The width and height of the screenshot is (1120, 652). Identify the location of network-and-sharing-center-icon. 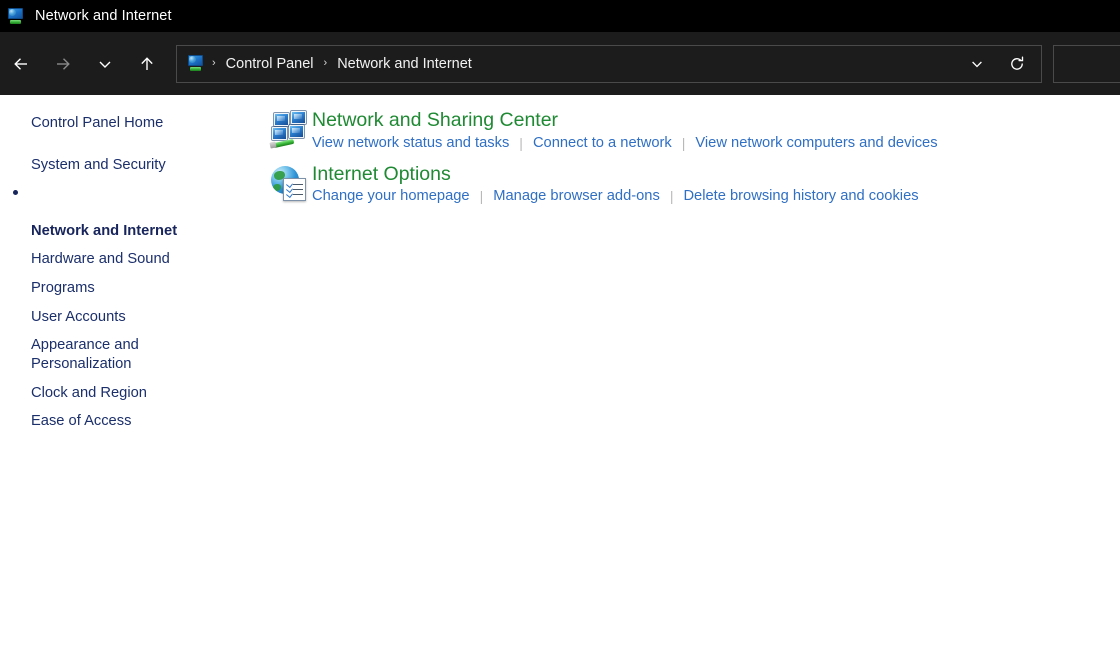
(288, 130).